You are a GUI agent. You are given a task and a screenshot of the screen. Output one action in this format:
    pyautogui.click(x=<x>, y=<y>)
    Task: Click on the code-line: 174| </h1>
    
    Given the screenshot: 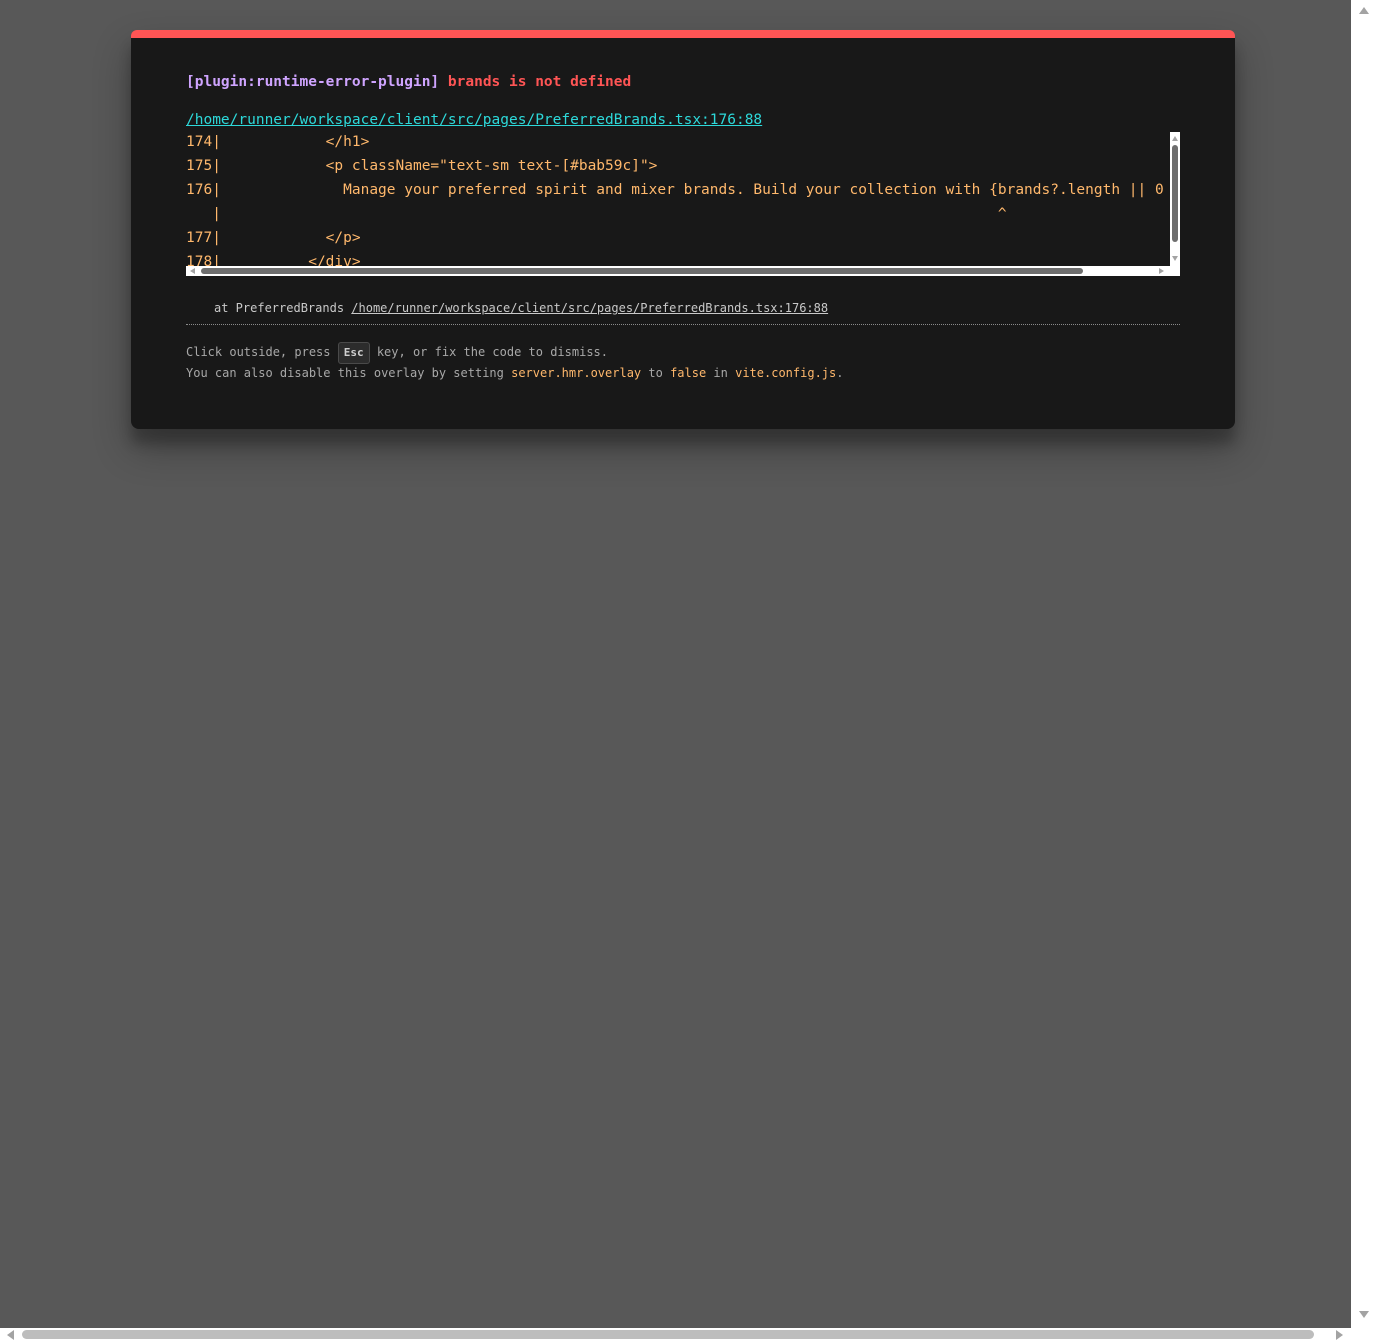 What is the action you would take?
    pyautogui.click(x=278, y=142)
    